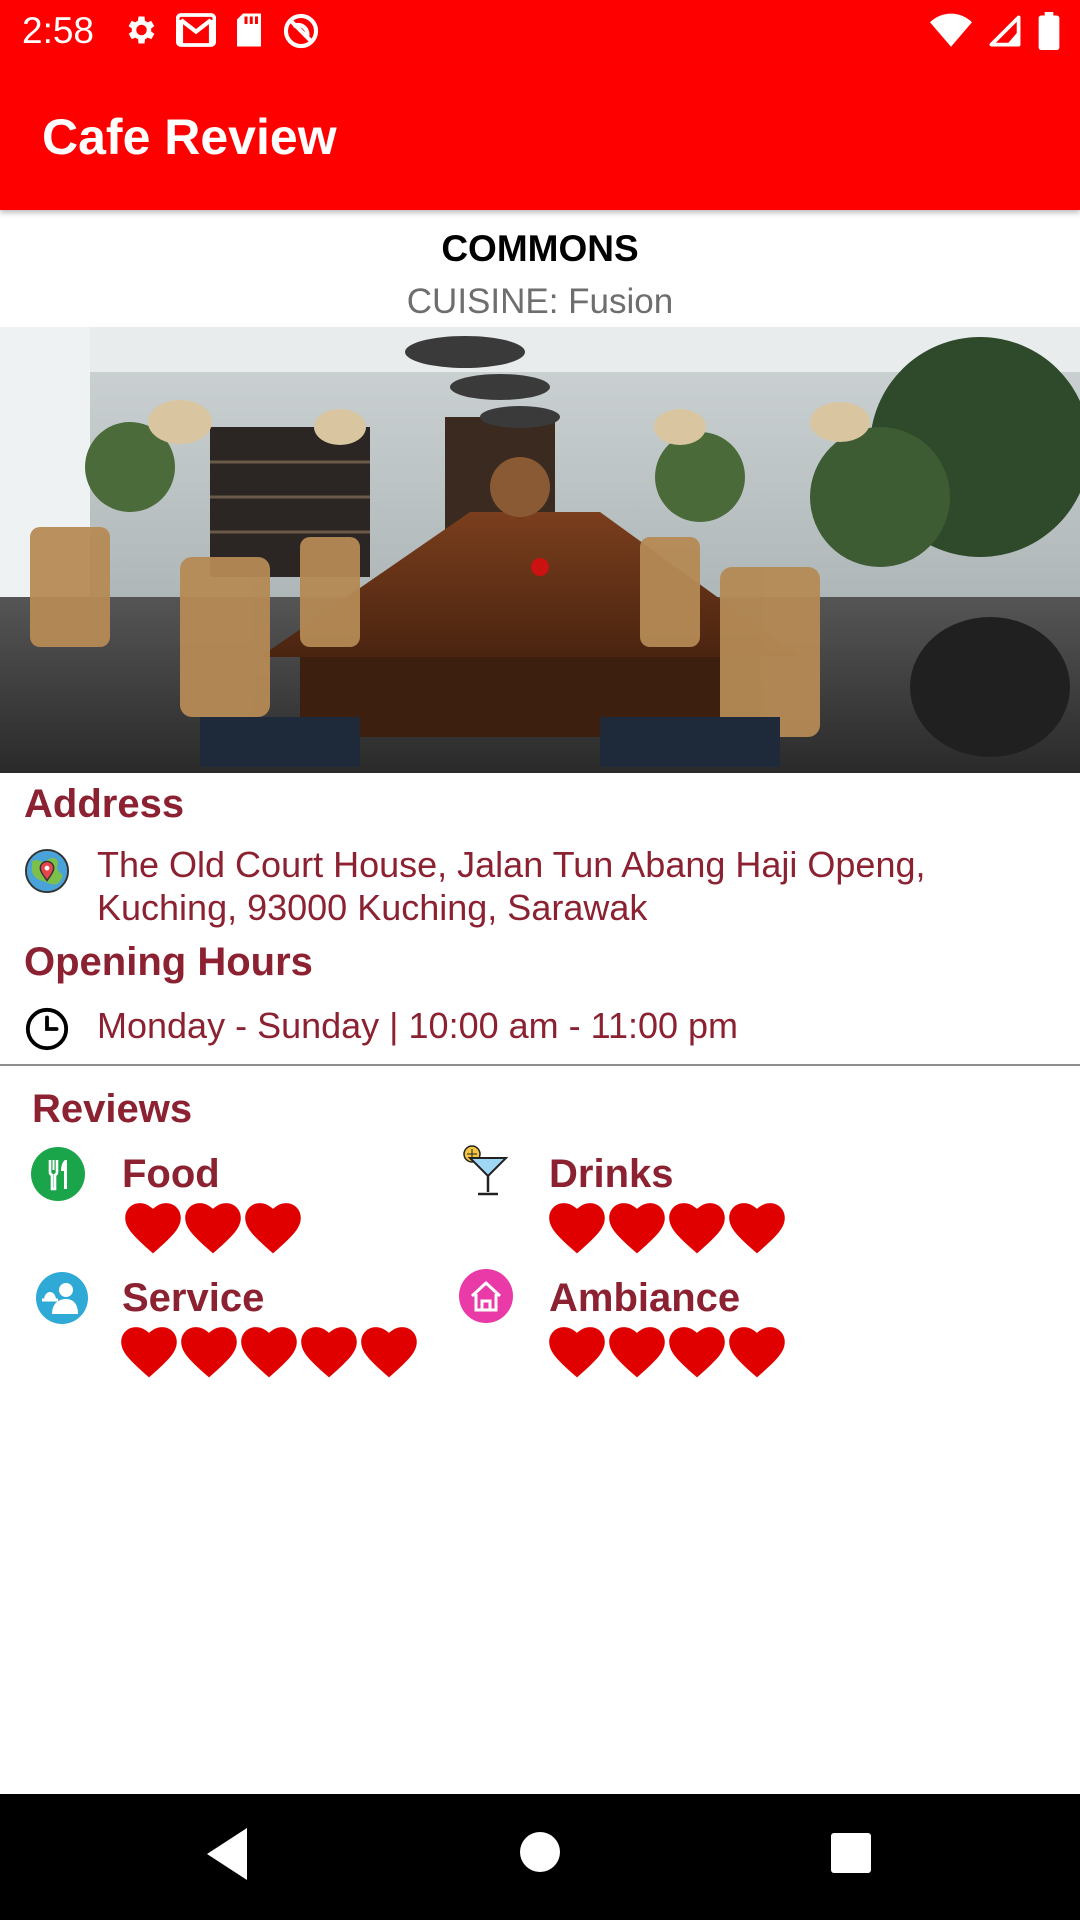 The height and width of the screenshot is (1920, 1080). I want to click on gear-icon, so click(141, 30).